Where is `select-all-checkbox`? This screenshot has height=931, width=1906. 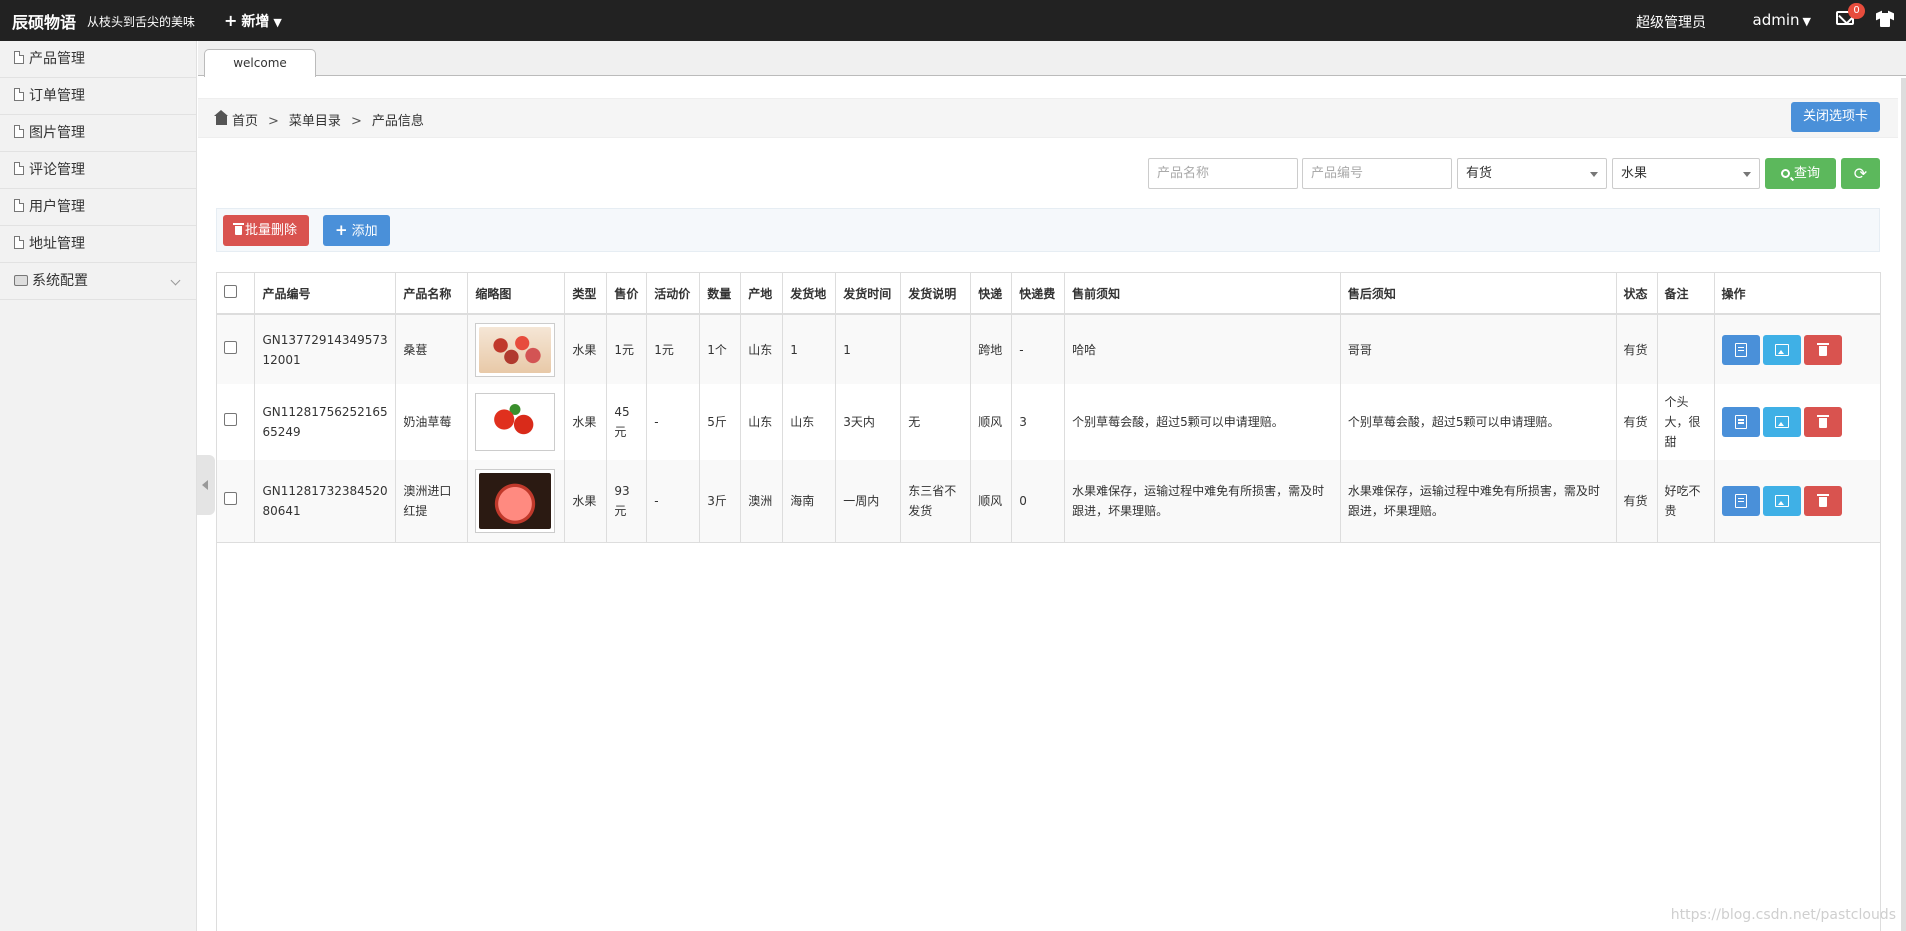
select-all-checkbox is located at coordinates (230, 291).